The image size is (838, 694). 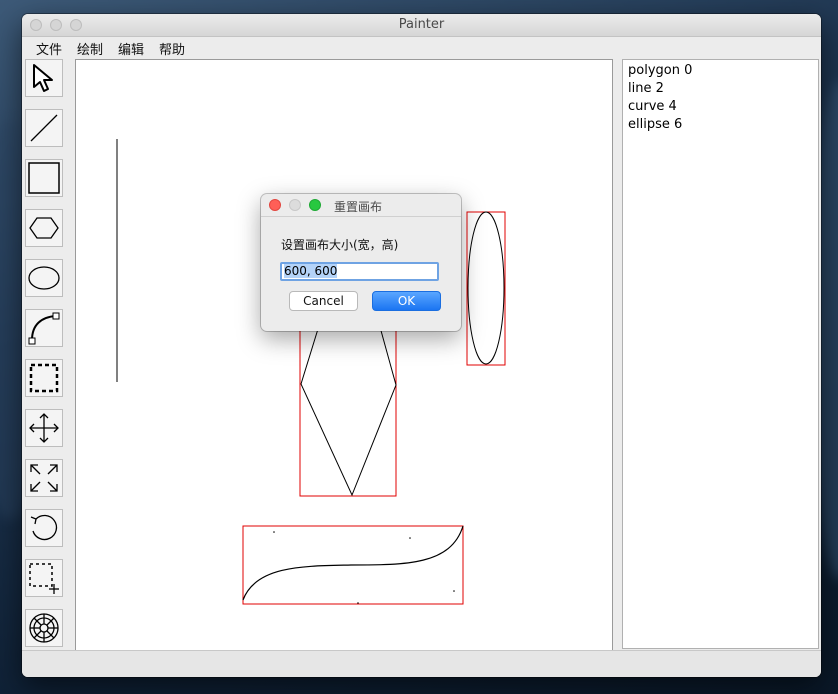 I want to click on hexagon-icon, so click(x=44, y=228).